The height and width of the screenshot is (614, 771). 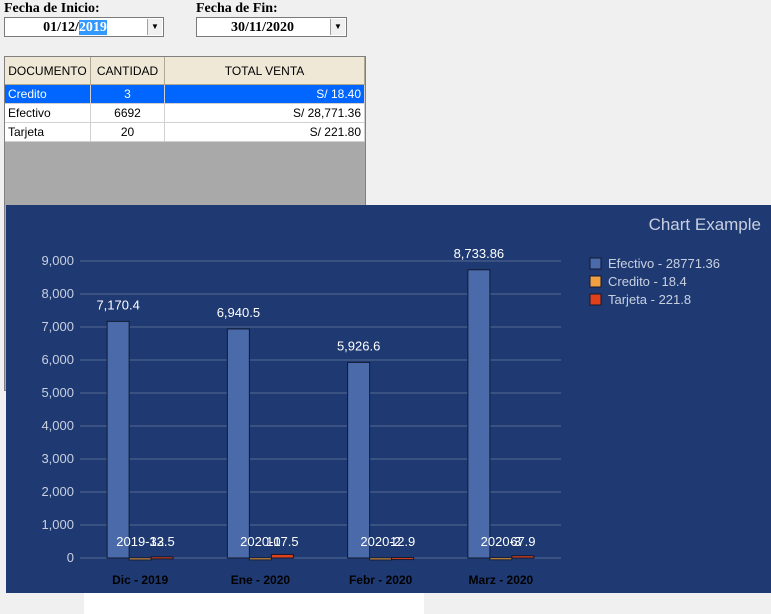 What do you see at coordinates (254, 603) in the screenshot?
I see `x-axis-label-strip` at bounding box center [254, 603].